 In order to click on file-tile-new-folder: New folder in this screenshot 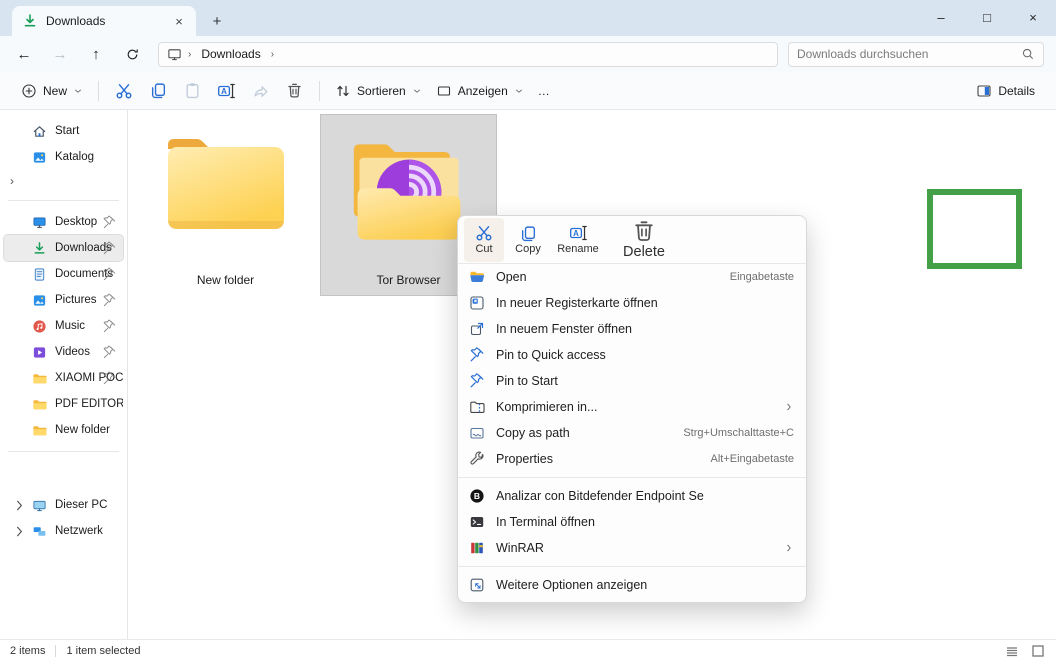, I will do `click(225, 205)`.